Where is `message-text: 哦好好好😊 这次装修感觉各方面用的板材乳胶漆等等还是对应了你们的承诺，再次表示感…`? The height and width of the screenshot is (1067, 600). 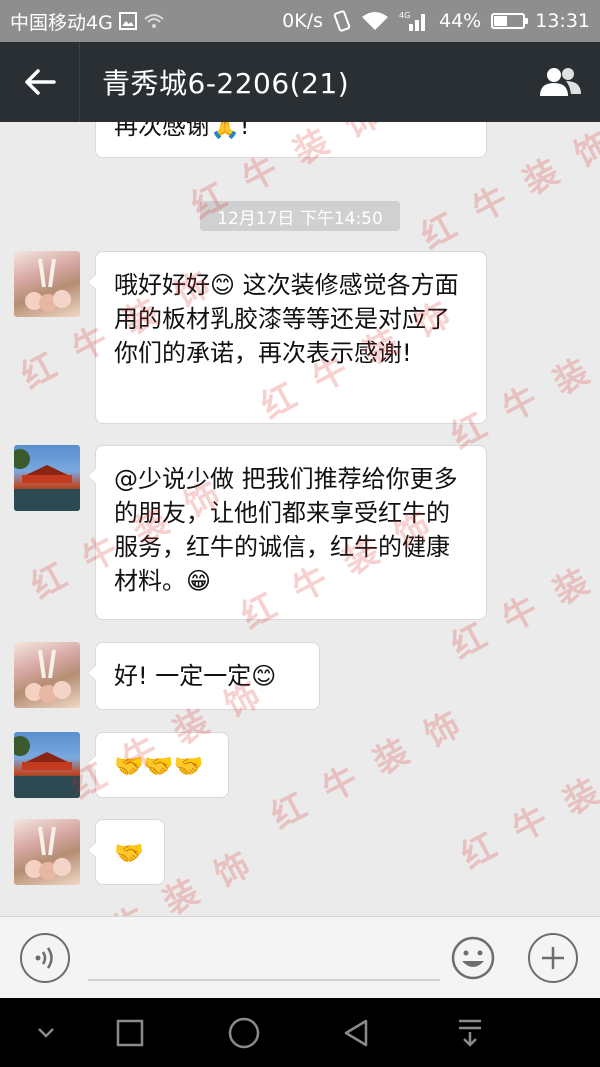
message-text: 哦好好好😊 这次装修感觉各方面用的板材乳胶漆等等还是对应了你们的承诺，再次表示感… is located at coordinates (286, 319).